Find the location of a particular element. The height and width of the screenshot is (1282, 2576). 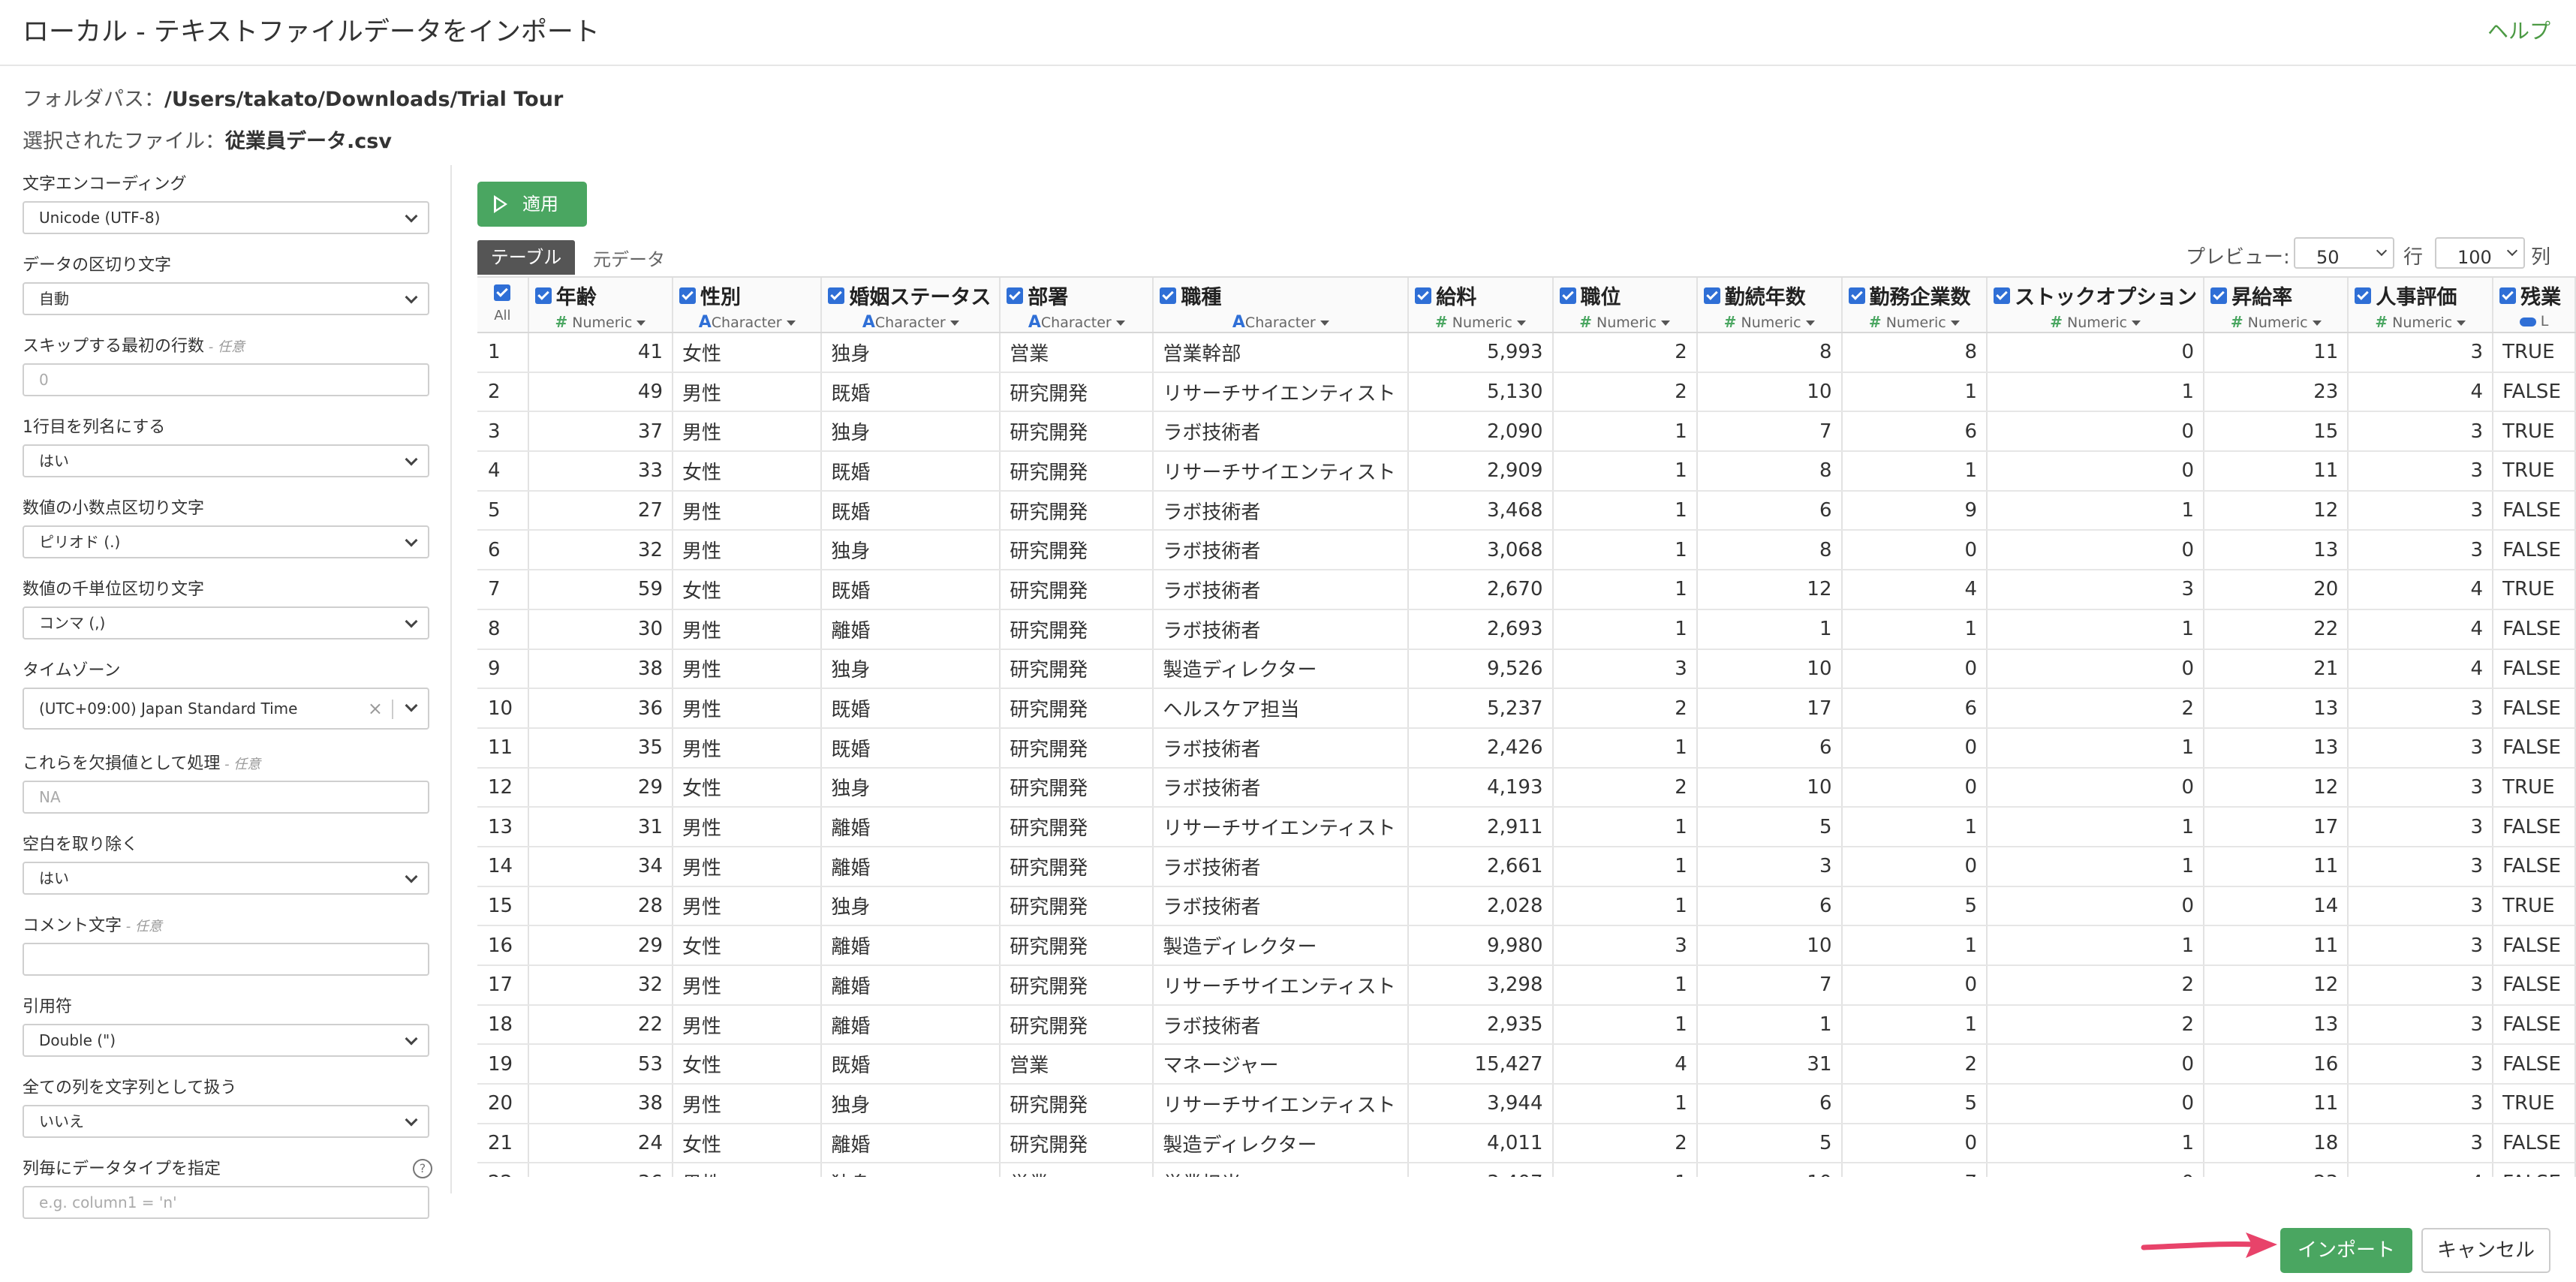

table-cell: 既婚 is located at coordinates (911, 392).